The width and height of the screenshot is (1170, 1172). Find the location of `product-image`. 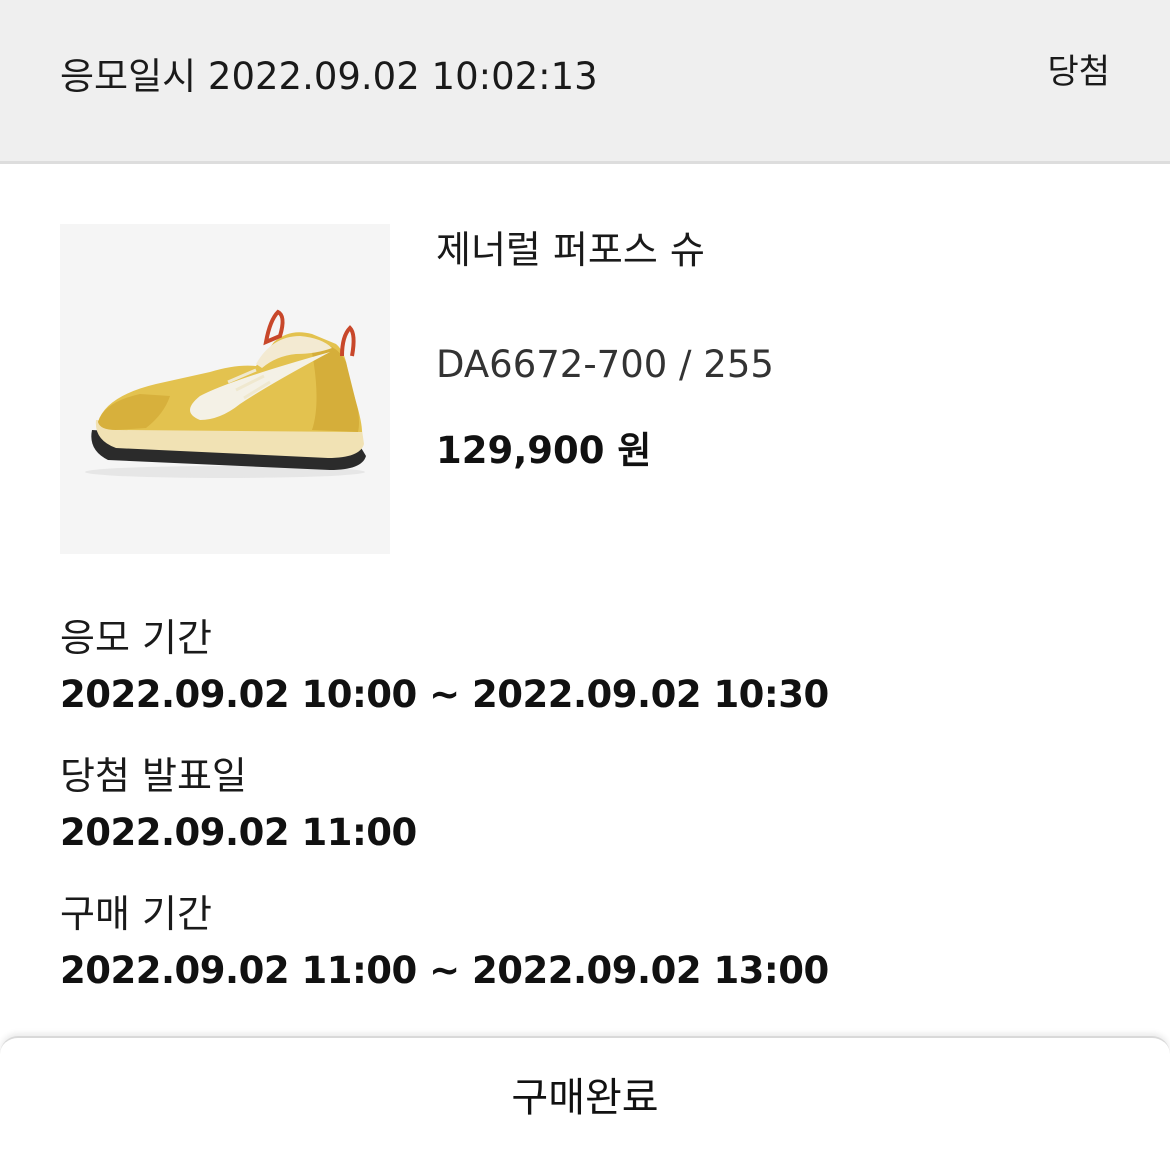

product-image is located at coordinates (225, 389).